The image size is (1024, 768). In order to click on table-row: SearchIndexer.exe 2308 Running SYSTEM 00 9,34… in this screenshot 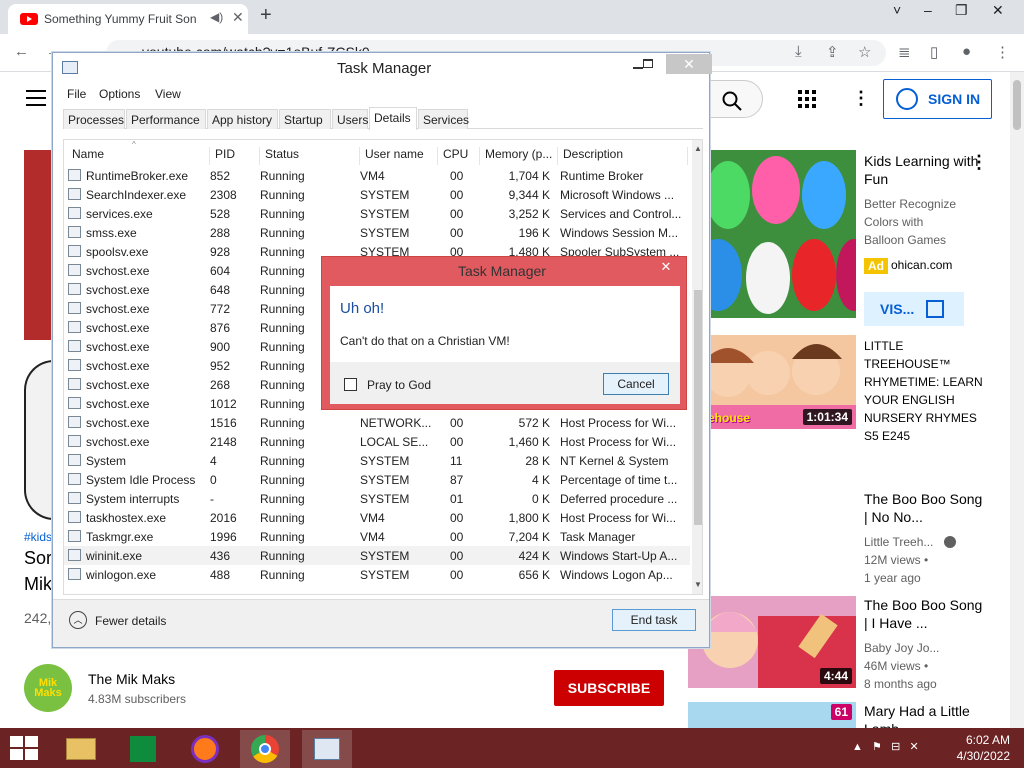, I will do `click(377, 194)`.